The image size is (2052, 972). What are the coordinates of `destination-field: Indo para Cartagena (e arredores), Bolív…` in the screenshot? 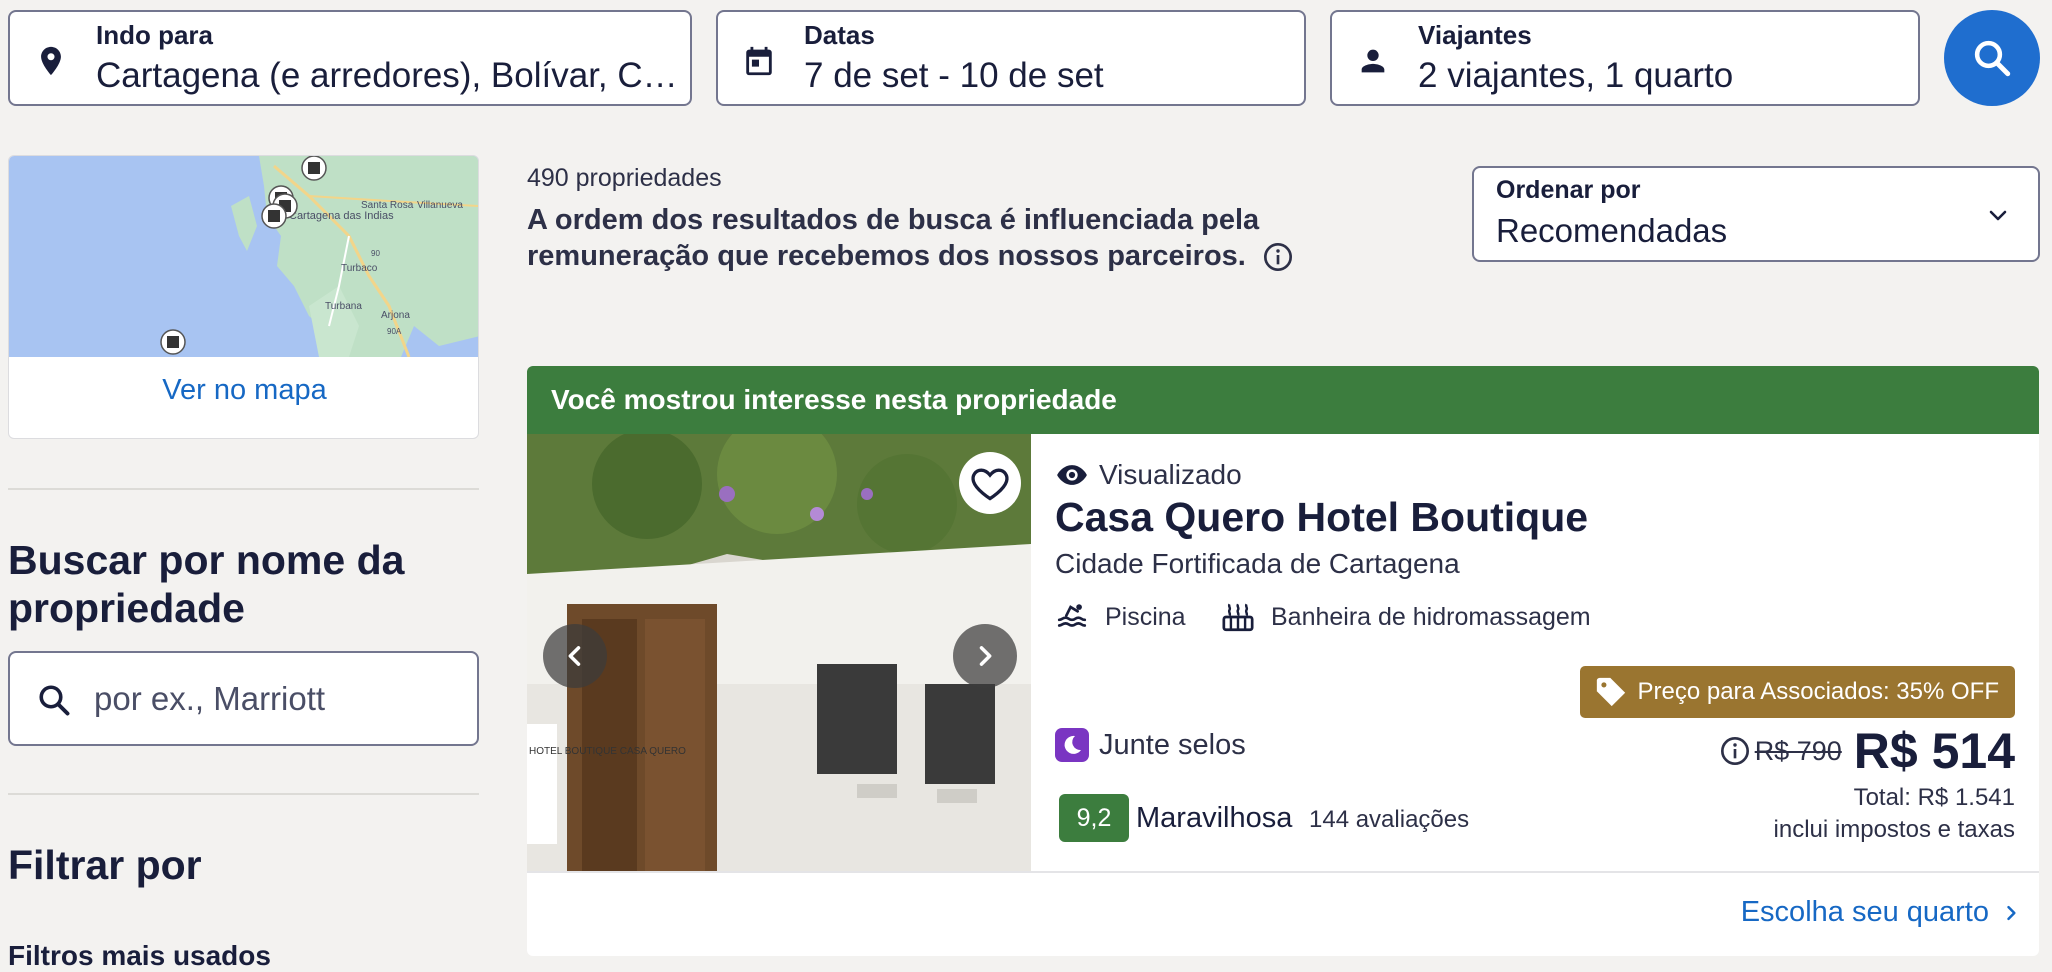 It's located at (350, 58).